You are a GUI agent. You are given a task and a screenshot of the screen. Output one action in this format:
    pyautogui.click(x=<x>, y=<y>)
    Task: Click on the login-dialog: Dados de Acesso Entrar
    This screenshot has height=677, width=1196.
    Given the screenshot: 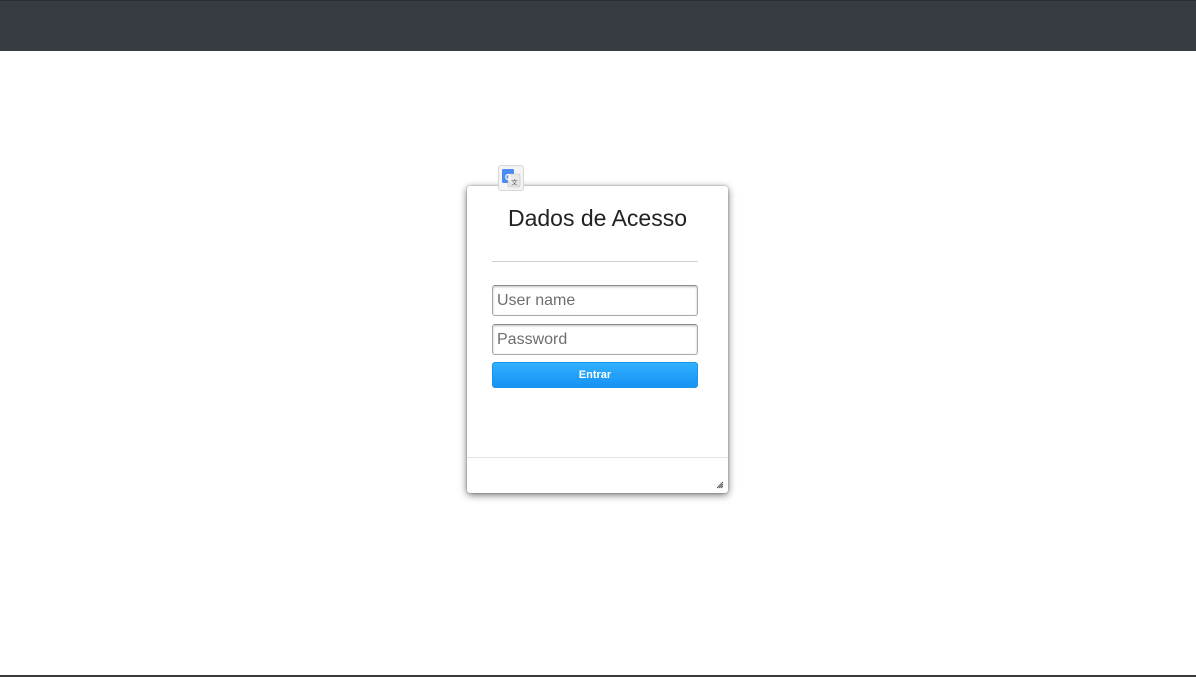 What is the action you would take?
    pyautogui.click(x=597, y=339)
    